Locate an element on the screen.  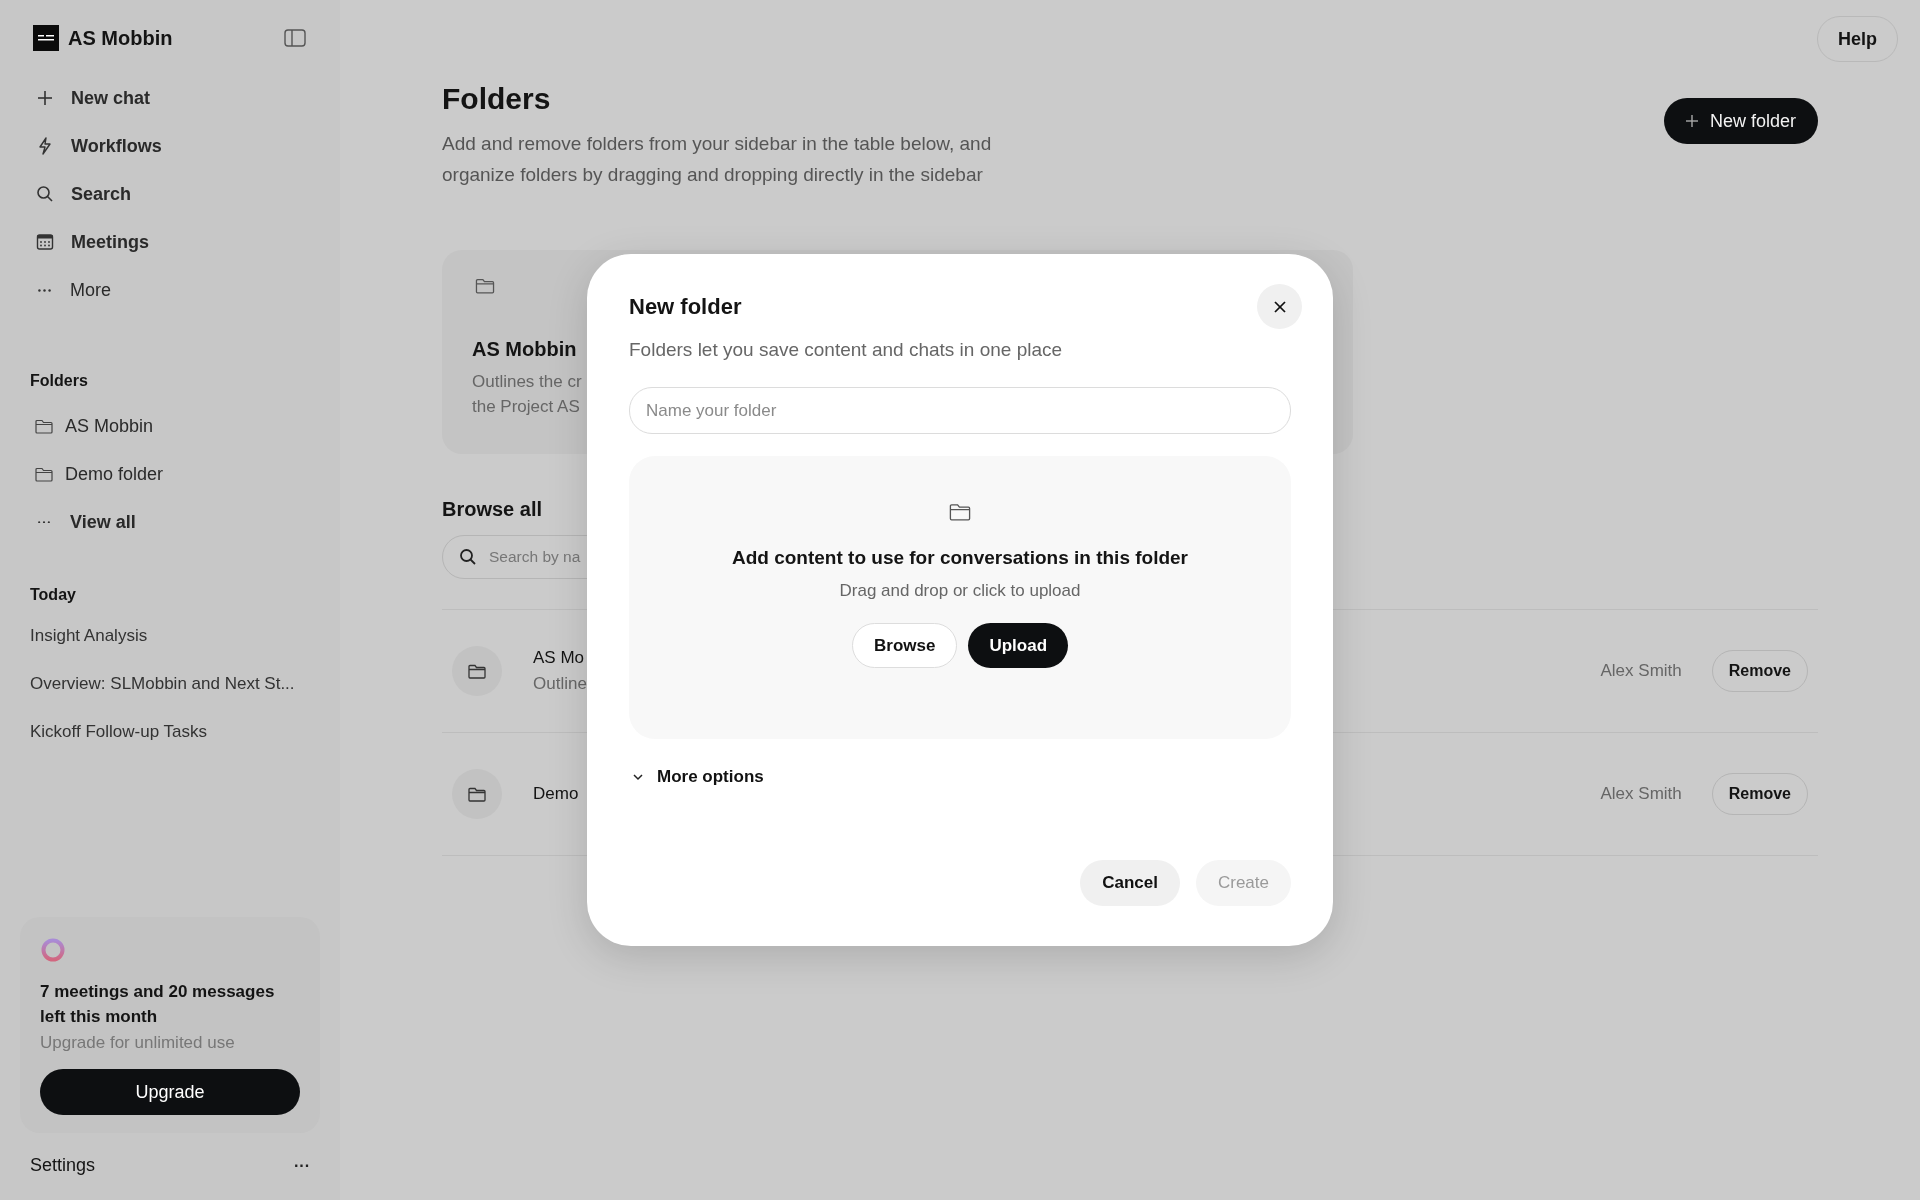
dialog-subtitle: Folders let you save content and chats in one place is located at coordinates (846, 350).